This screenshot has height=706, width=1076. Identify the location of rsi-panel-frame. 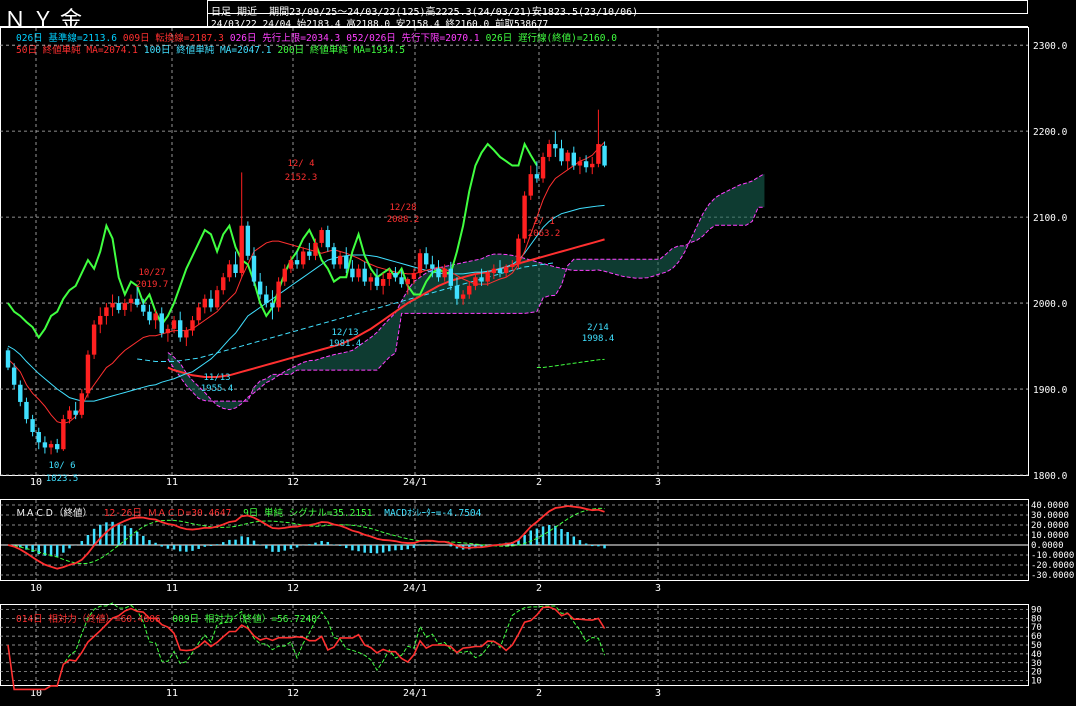
(514, 645).